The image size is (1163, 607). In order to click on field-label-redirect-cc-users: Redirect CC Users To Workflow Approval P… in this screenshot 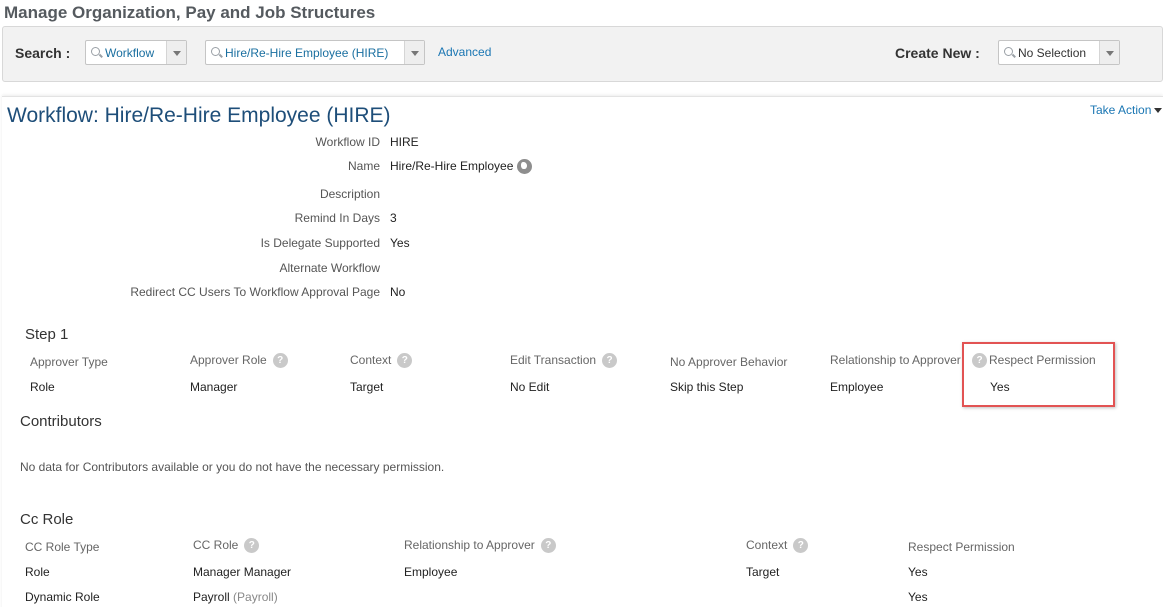, I will do `click(255, 292)`.